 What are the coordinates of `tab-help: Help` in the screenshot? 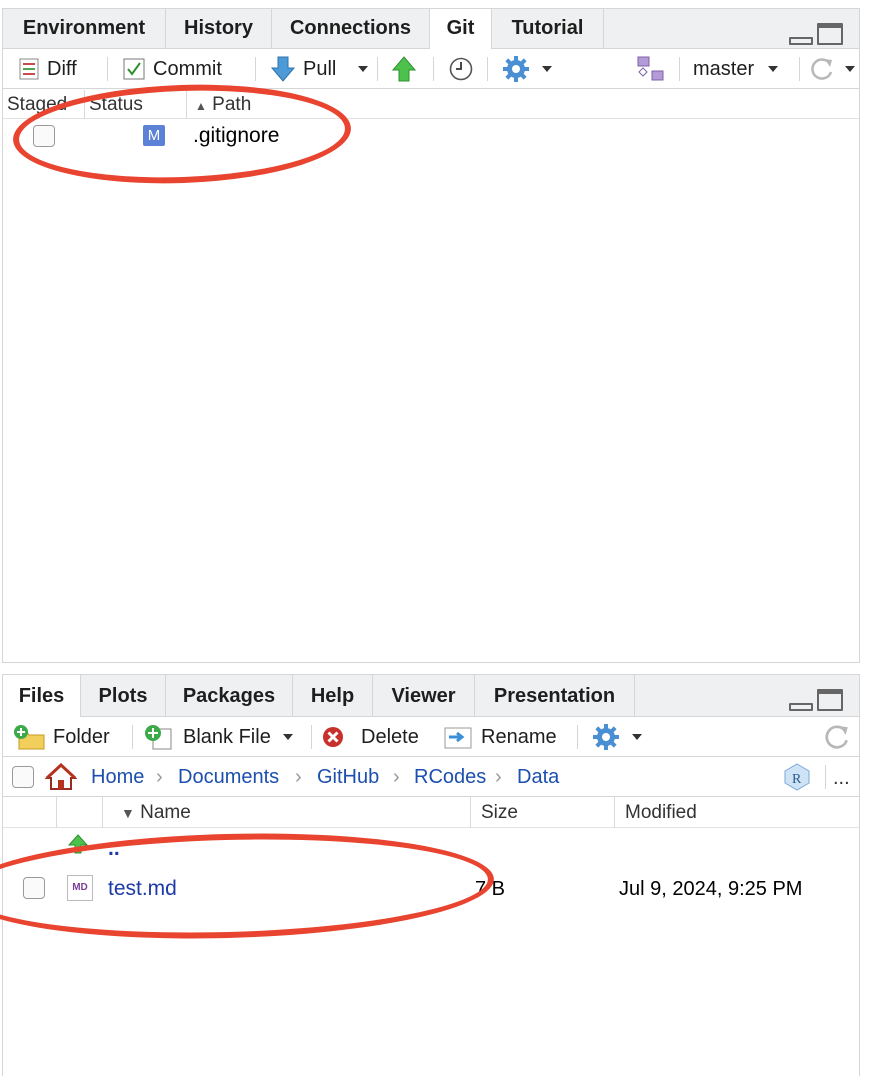 It's located at (333, 696).